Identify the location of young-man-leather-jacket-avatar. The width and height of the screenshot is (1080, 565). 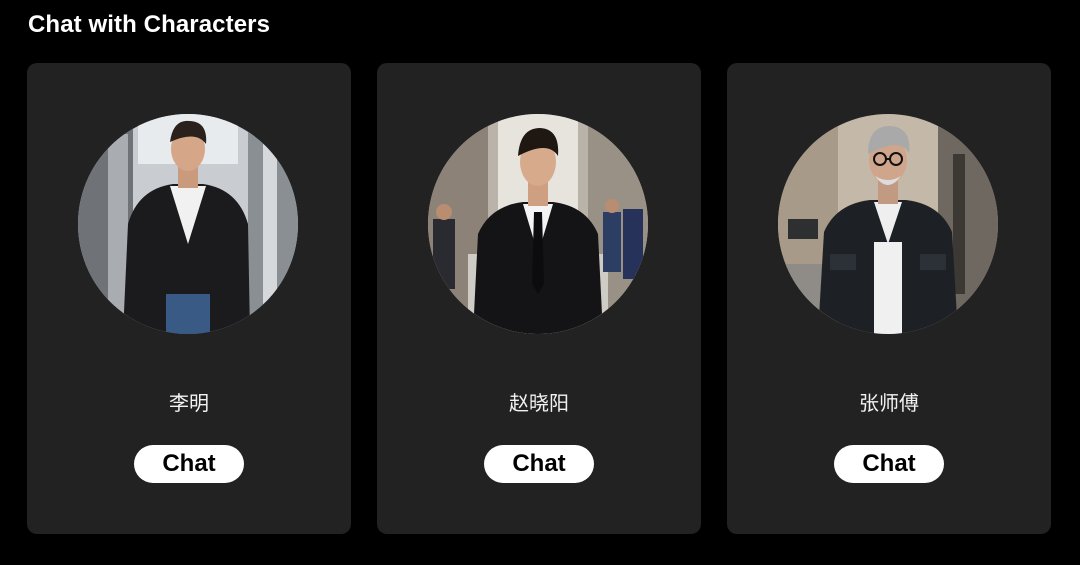
(188, 224).